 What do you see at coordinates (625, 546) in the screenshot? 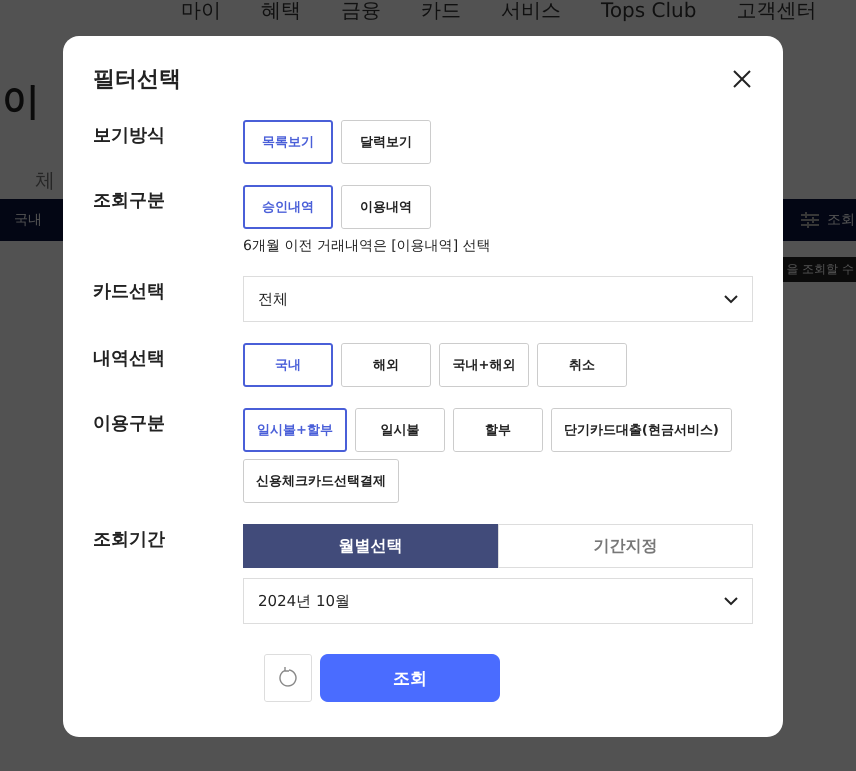
I see `period-tab: 기간지정` at bounding box center [625, 546].